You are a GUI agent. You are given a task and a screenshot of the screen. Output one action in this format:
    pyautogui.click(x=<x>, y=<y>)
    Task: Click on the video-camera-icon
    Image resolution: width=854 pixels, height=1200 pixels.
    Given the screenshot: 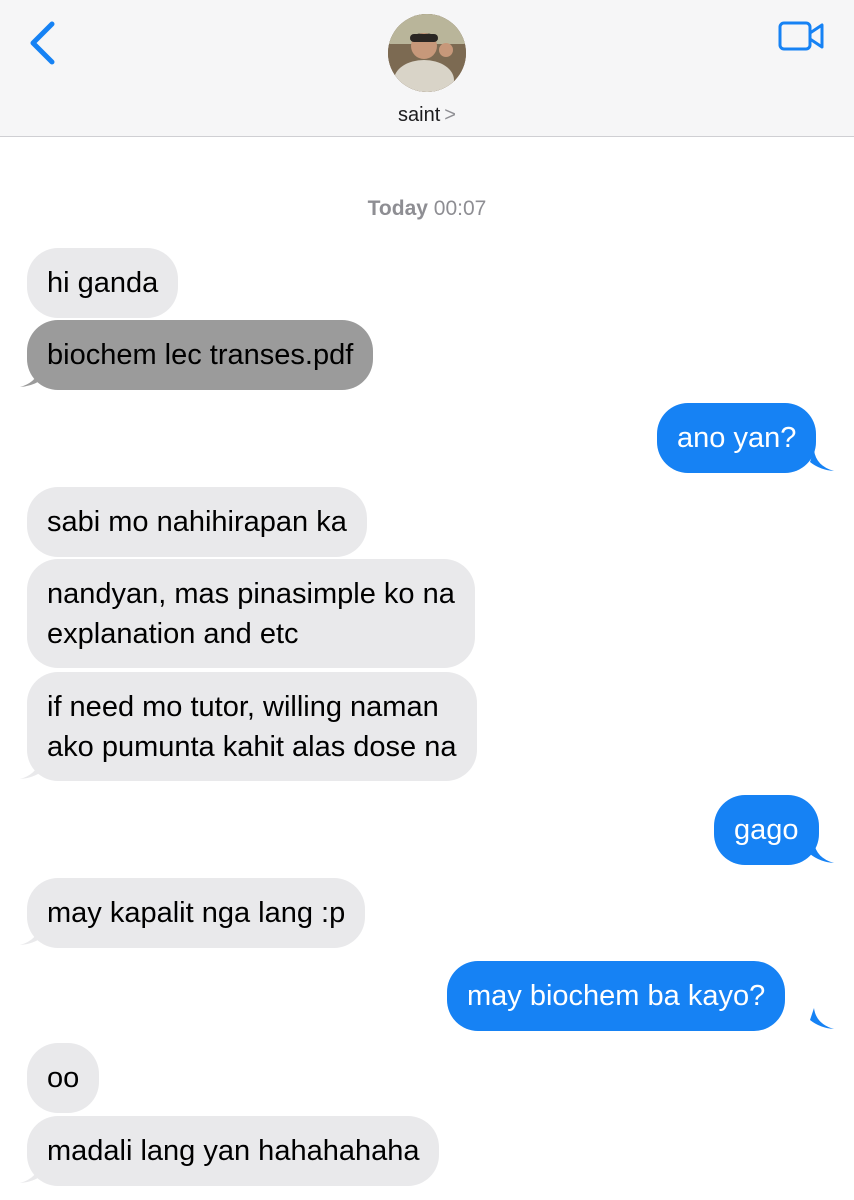 What is the action you would take?
    pyautogui.click(x=801, y=36)
    